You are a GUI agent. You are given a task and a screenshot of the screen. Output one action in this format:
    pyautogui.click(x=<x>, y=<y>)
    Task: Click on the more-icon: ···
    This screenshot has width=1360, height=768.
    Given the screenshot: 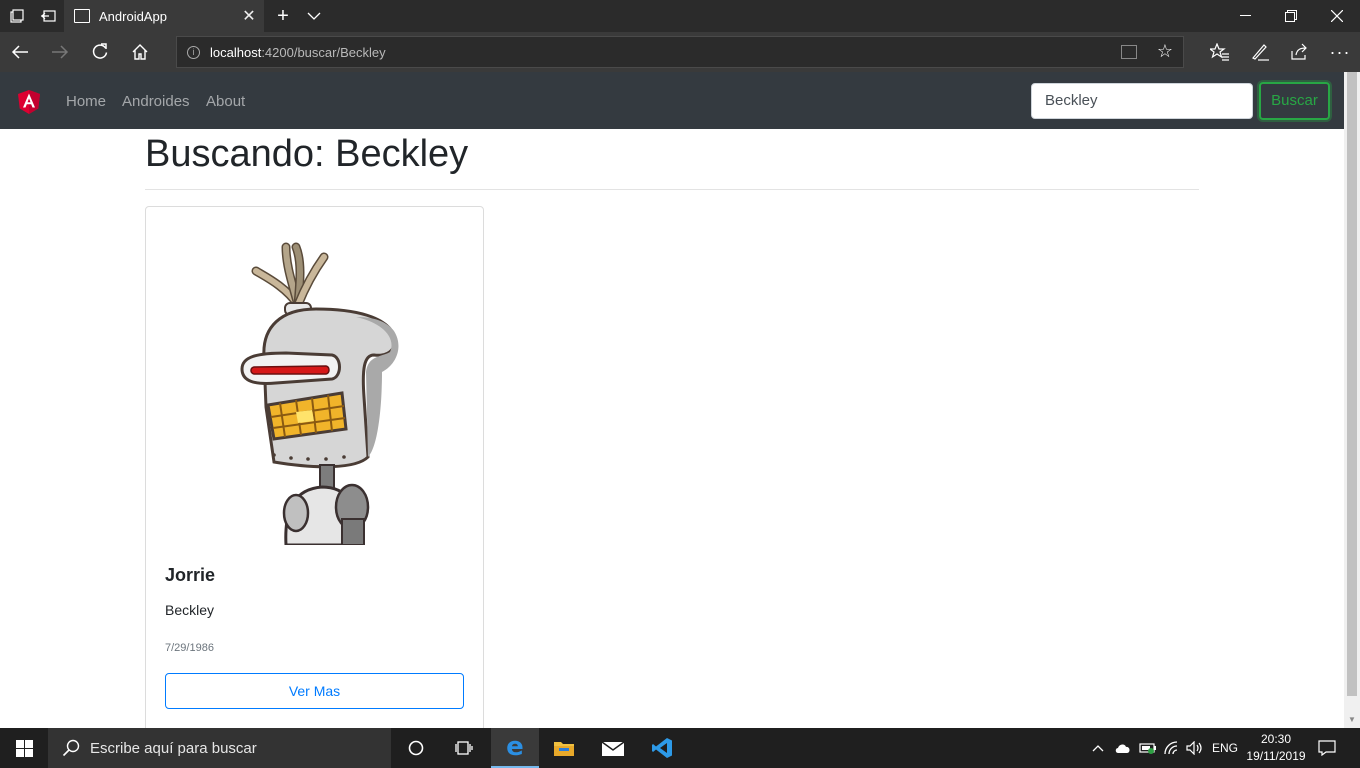 What is the action you would take?
    pyautogui.click(x=1340, y=52)
    